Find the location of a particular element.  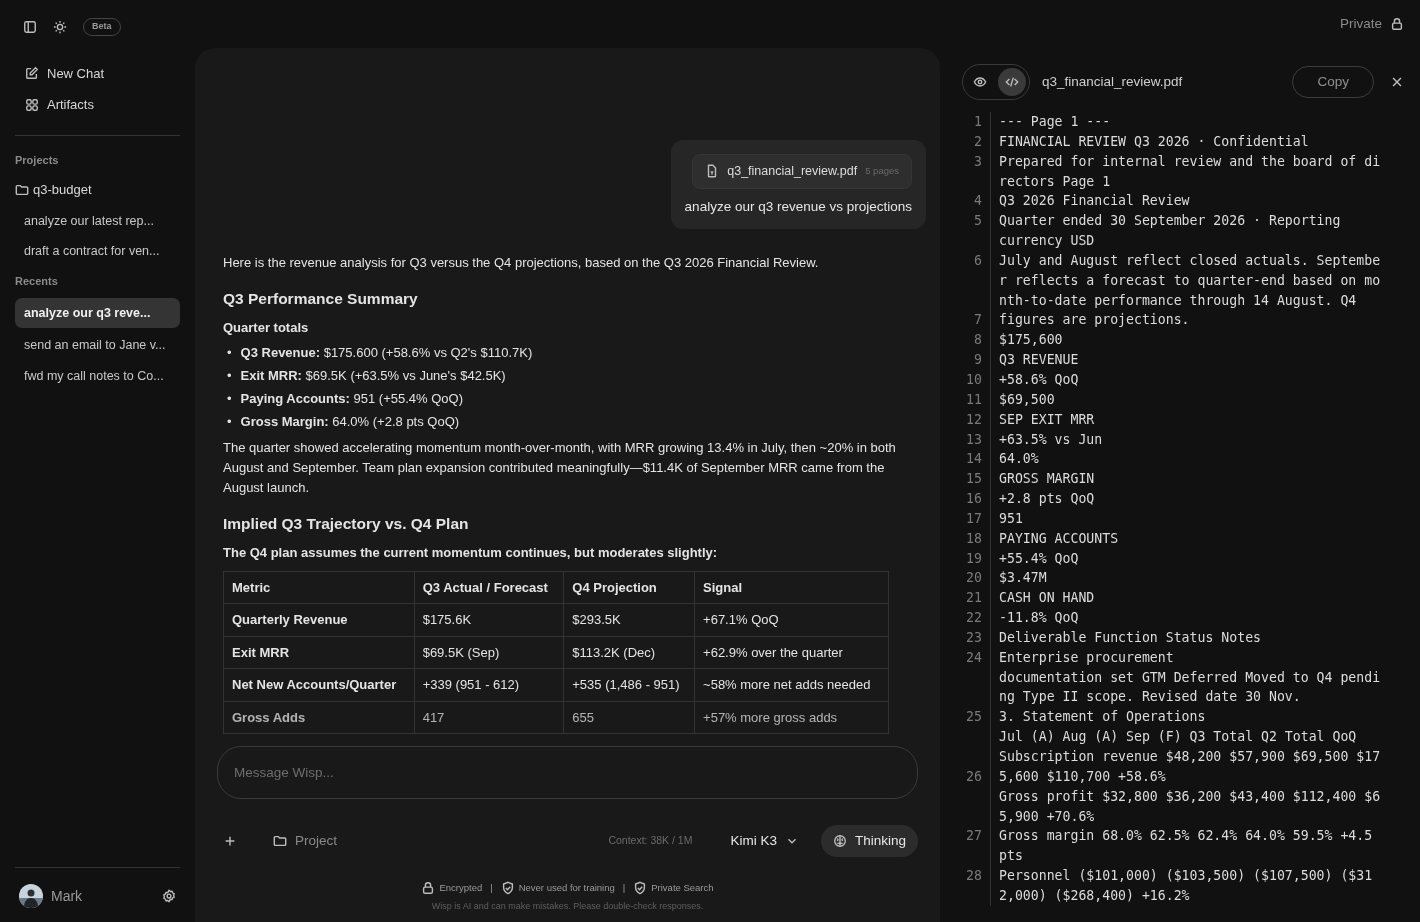

line-number: 13 is located at coordinates (974, 439).